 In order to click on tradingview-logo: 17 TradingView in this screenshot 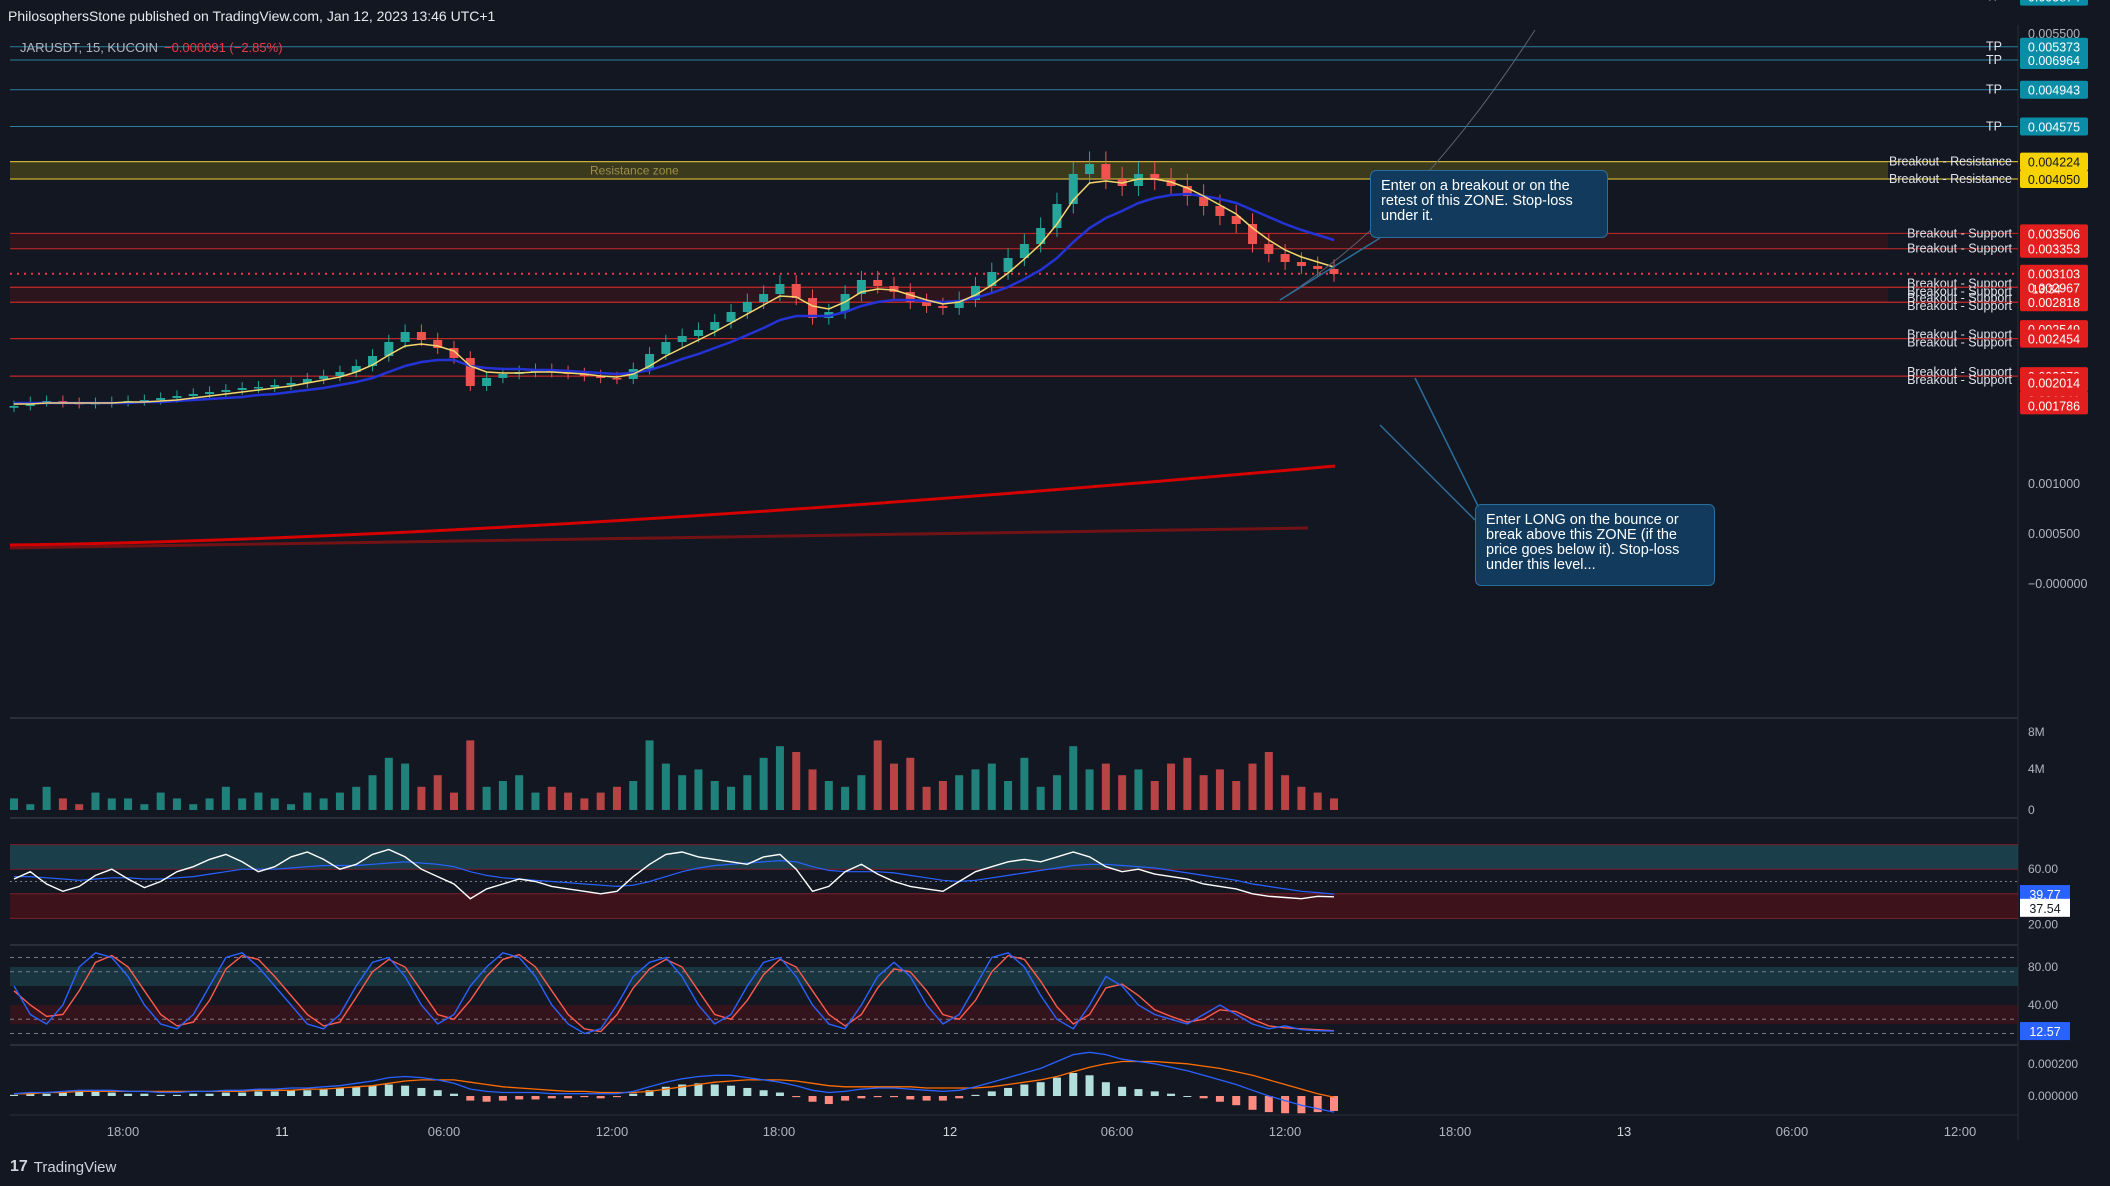, I will do `click(63, 1167)`.